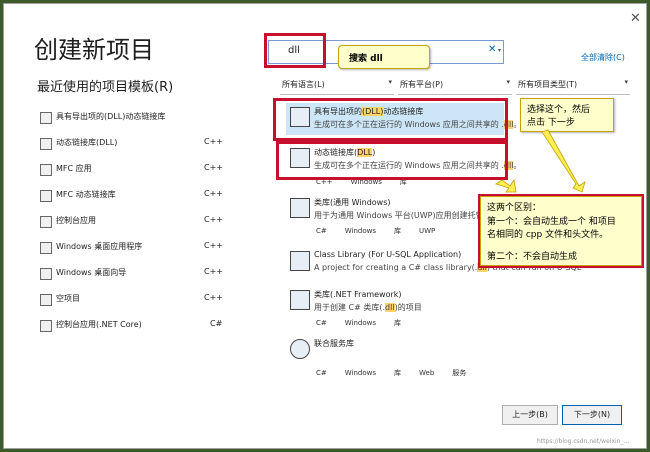 The height and width of the screenshot is (452, 650). What do you see at coordinates (135, 222) in the screenshot?
I see `recent-item: 控制台应用 C++` at bounding box center [135, 222].